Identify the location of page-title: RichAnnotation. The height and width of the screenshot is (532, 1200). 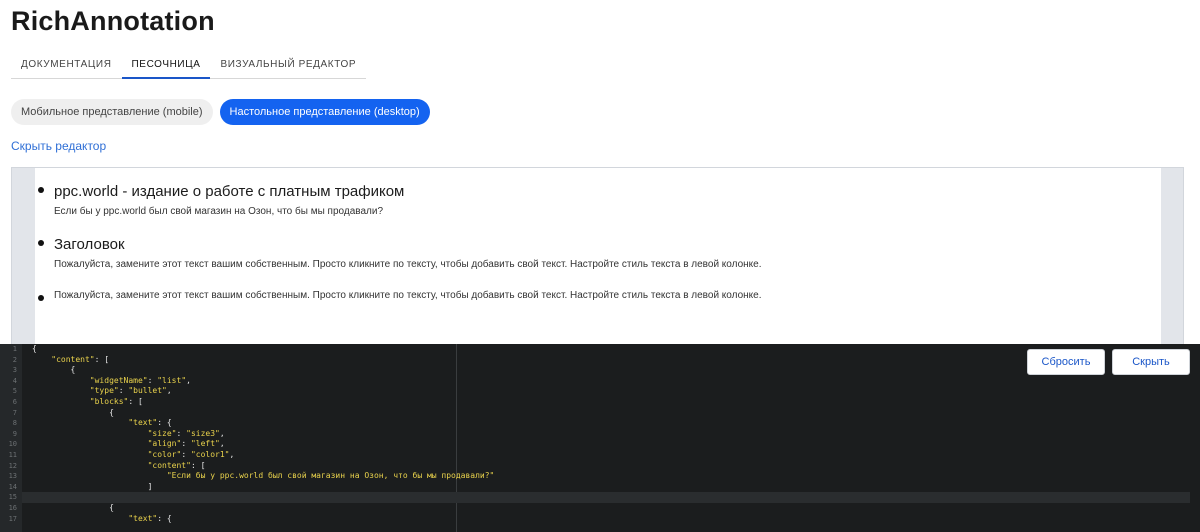
(113, 21).